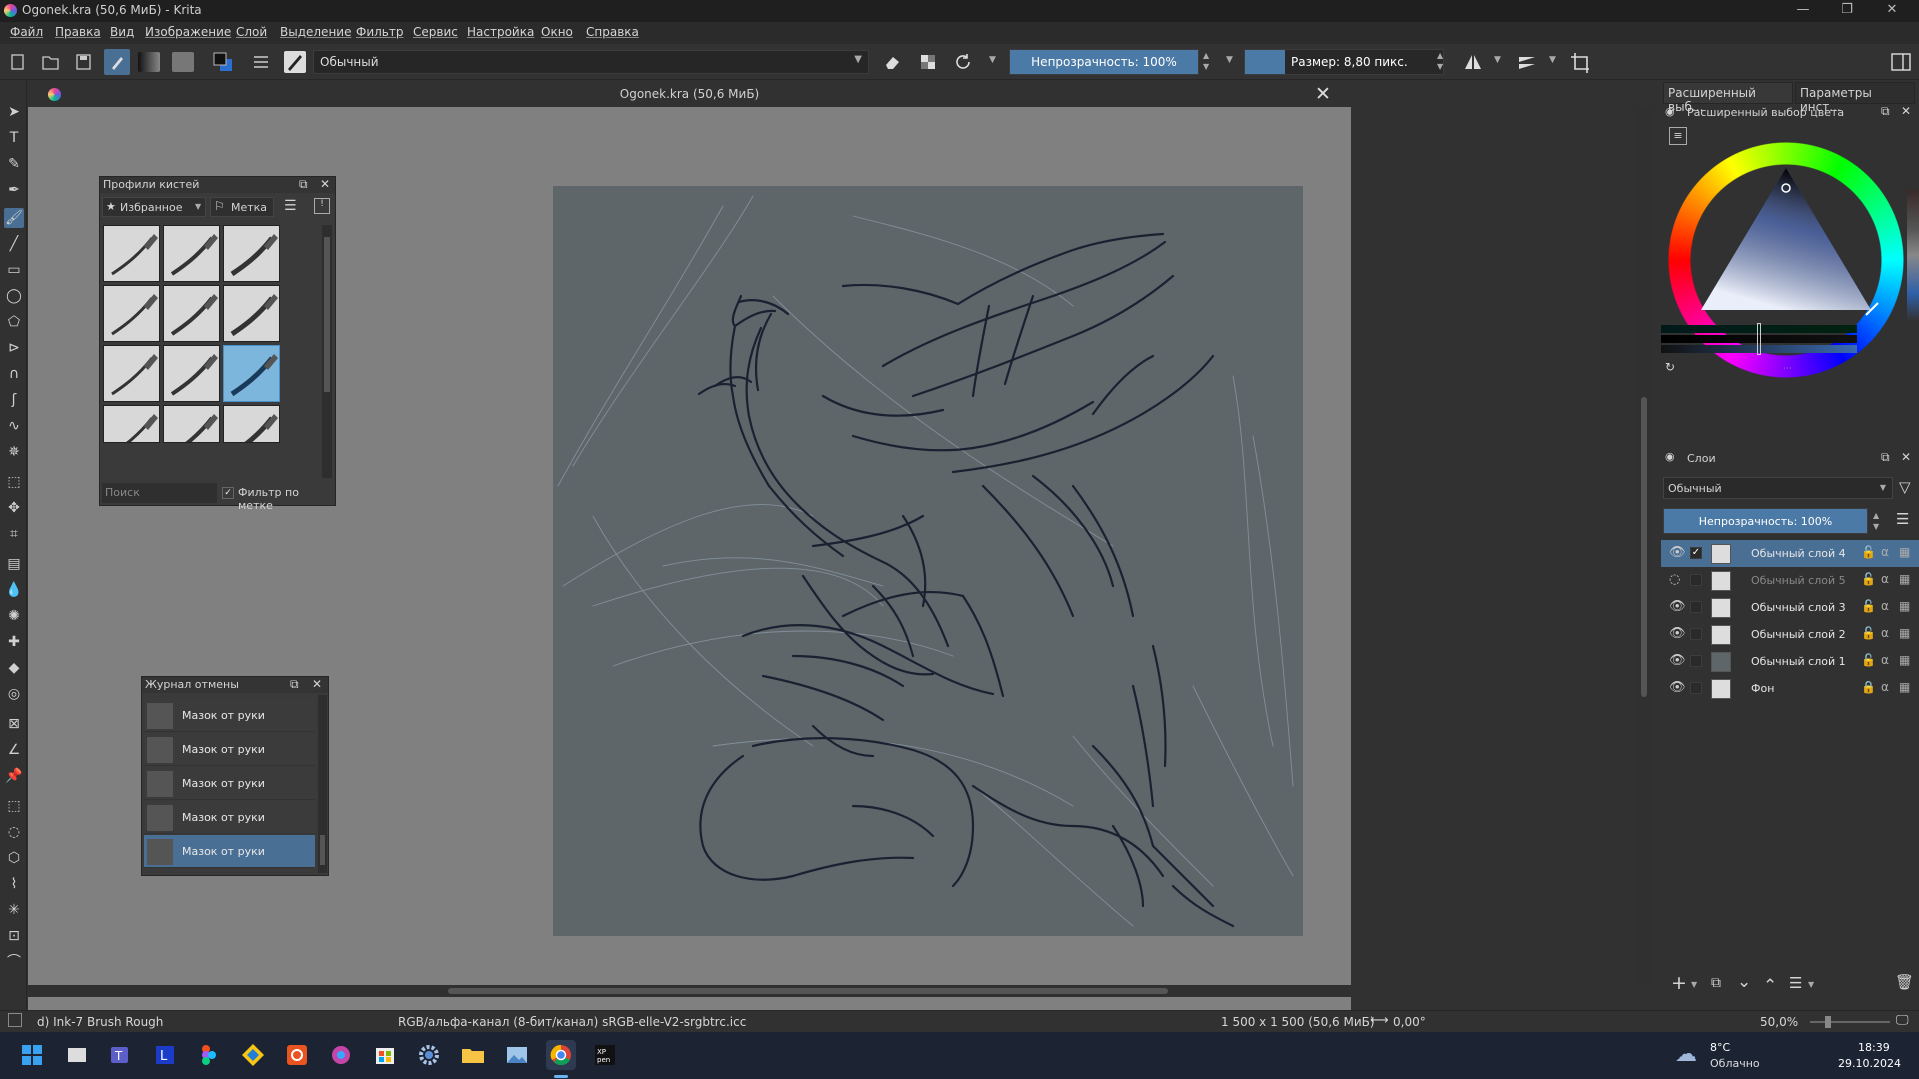 Image resolution: width=1919 pixels, height=1079 pixels. Describe the element at coordinates (14, 244) in the screenshot. I see `line-tool-icon: ╱` at that location.